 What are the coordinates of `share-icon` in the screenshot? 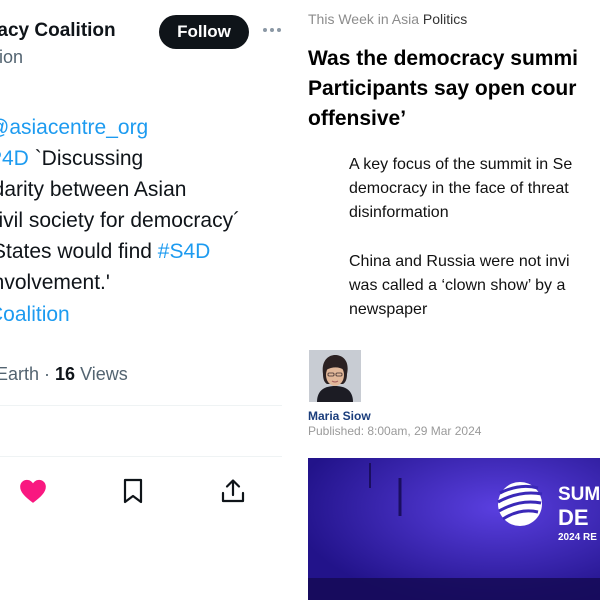 It's located at (233, 491).